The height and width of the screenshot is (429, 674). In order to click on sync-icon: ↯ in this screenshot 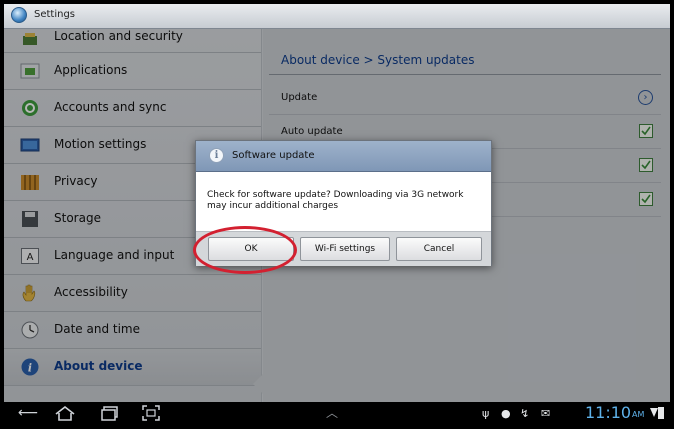, I will do `click(525, 413)`.